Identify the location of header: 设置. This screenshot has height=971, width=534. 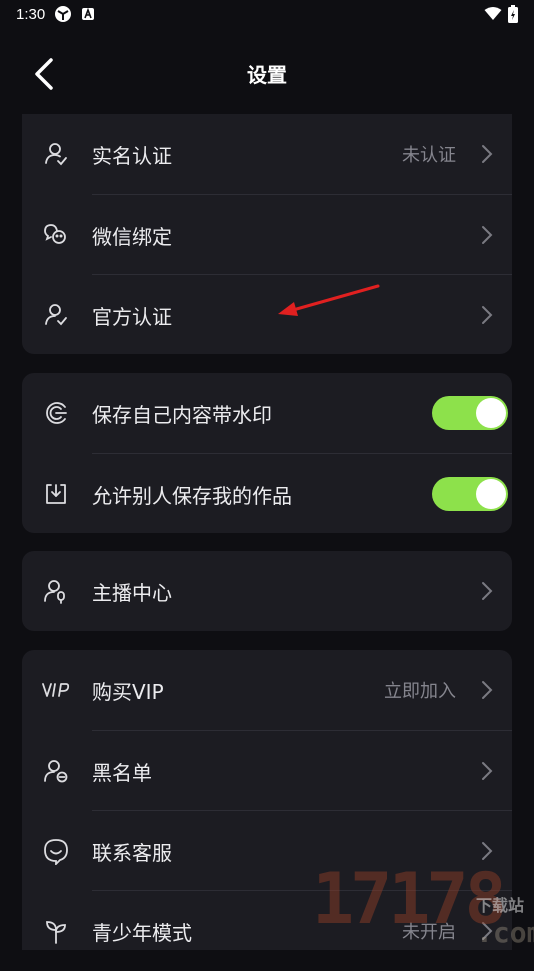
(267, 73).